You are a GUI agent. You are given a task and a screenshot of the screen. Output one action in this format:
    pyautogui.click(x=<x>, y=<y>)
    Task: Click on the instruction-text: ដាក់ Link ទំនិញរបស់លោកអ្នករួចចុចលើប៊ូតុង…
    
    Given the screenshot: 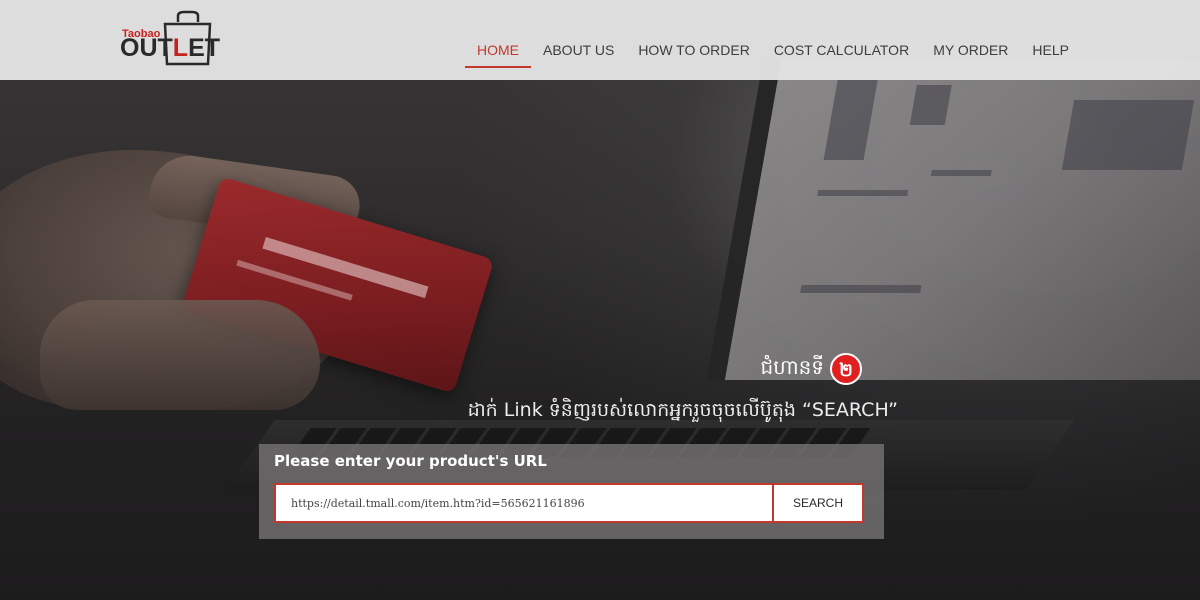 What is the action you would take?
    pyautogui.click(x=682, y=410)
    